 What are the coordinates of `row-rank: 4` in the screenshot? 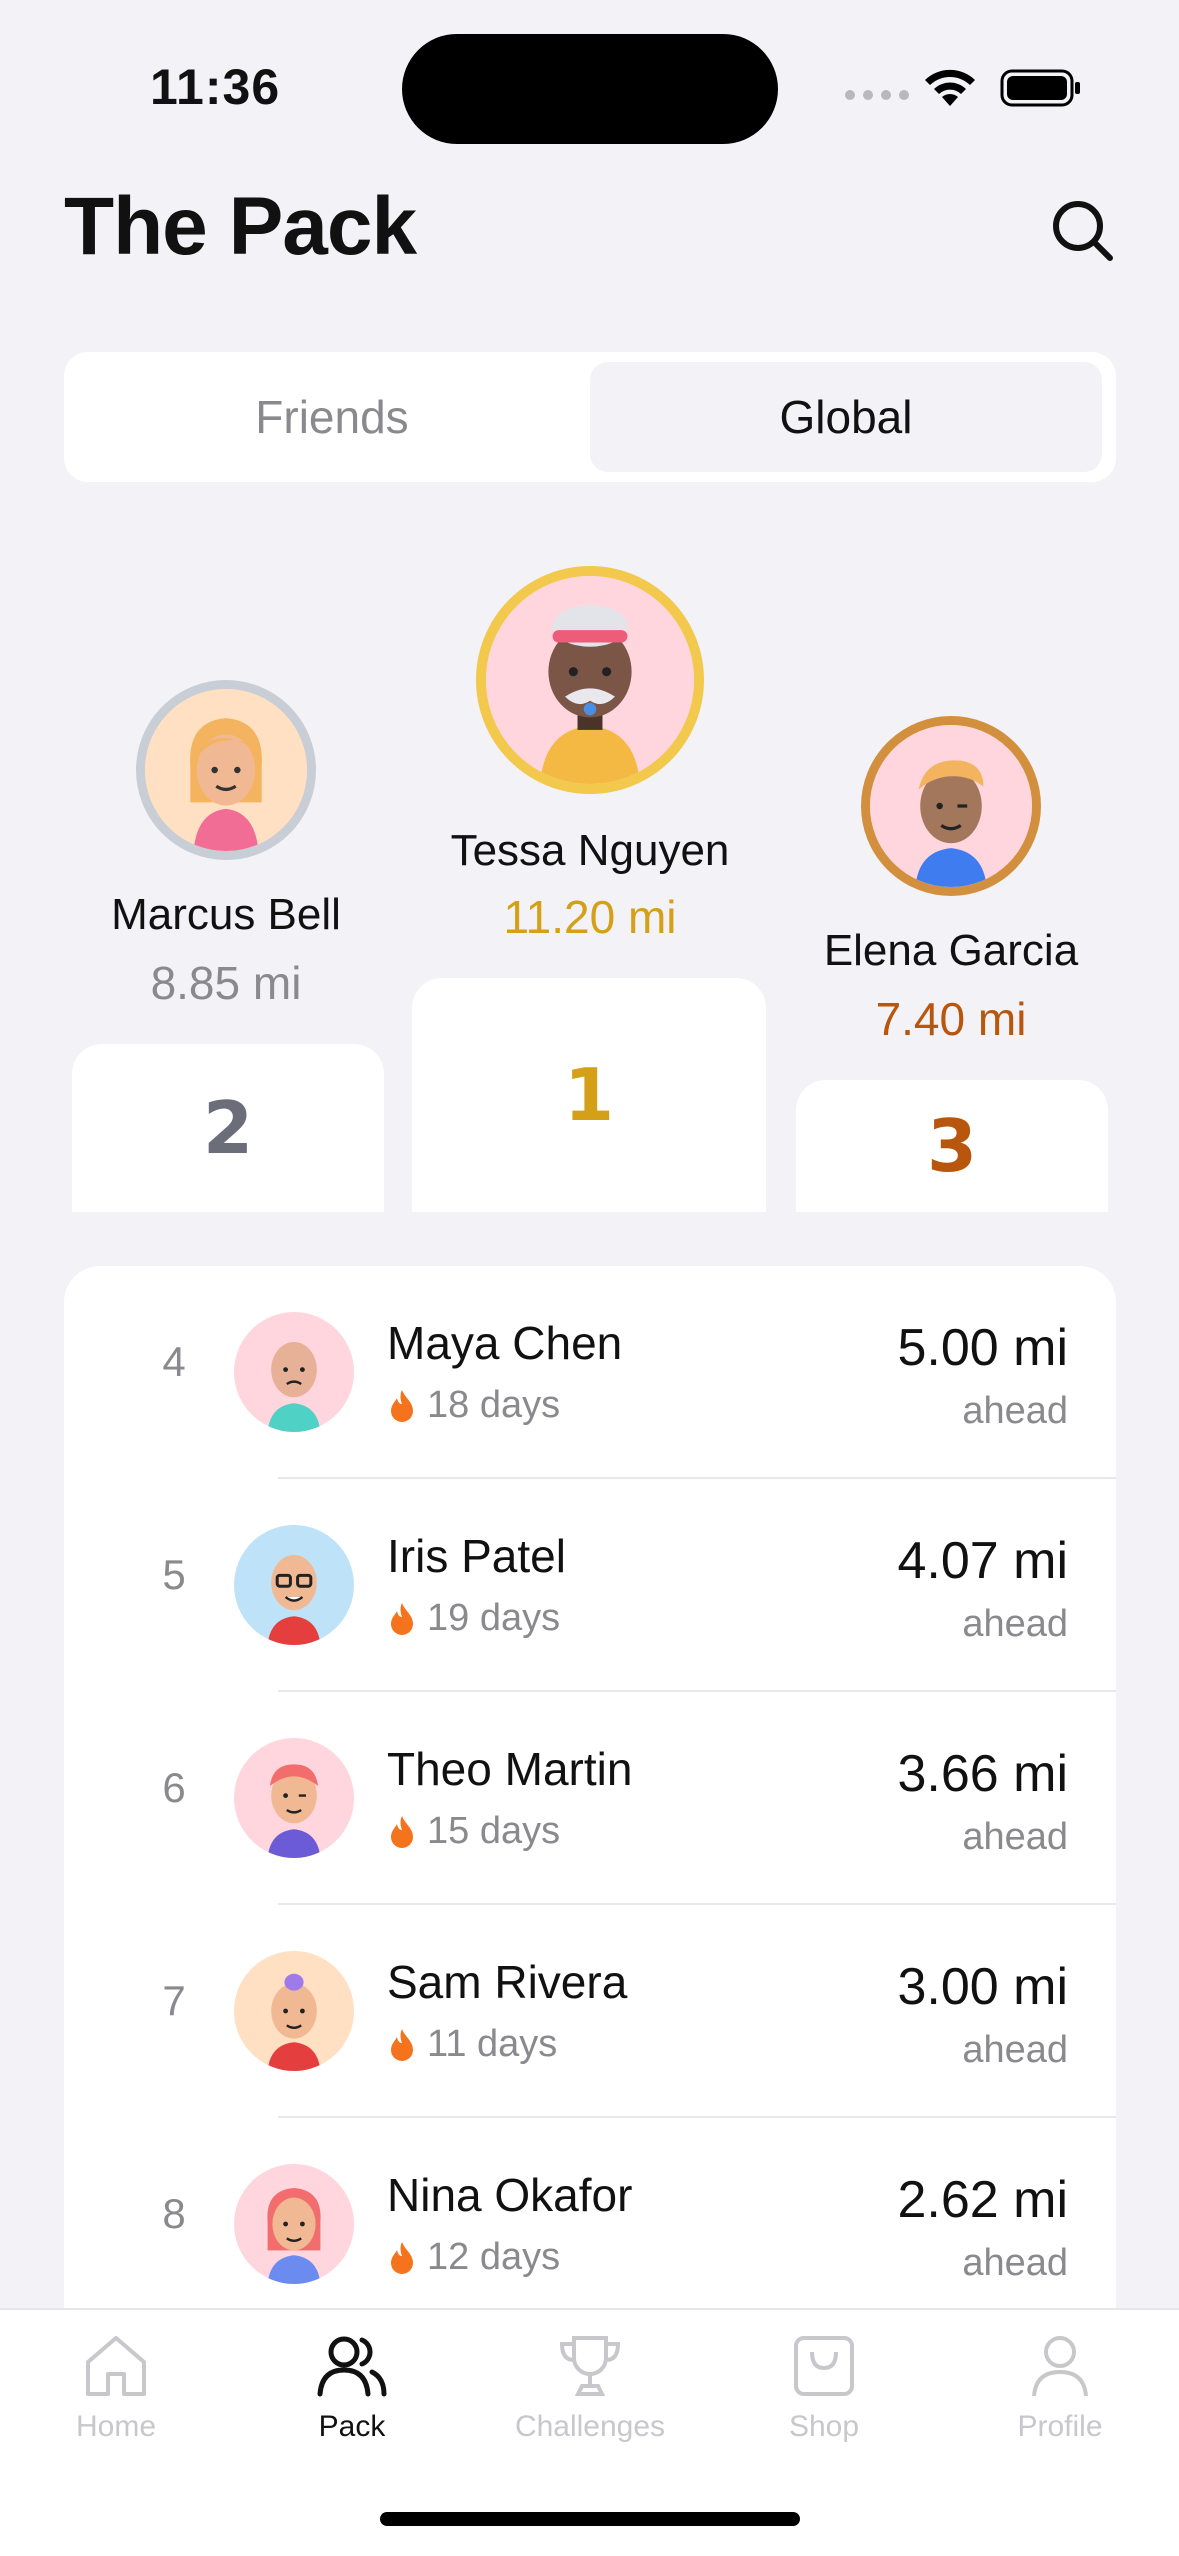 It's located at (174, 1361).